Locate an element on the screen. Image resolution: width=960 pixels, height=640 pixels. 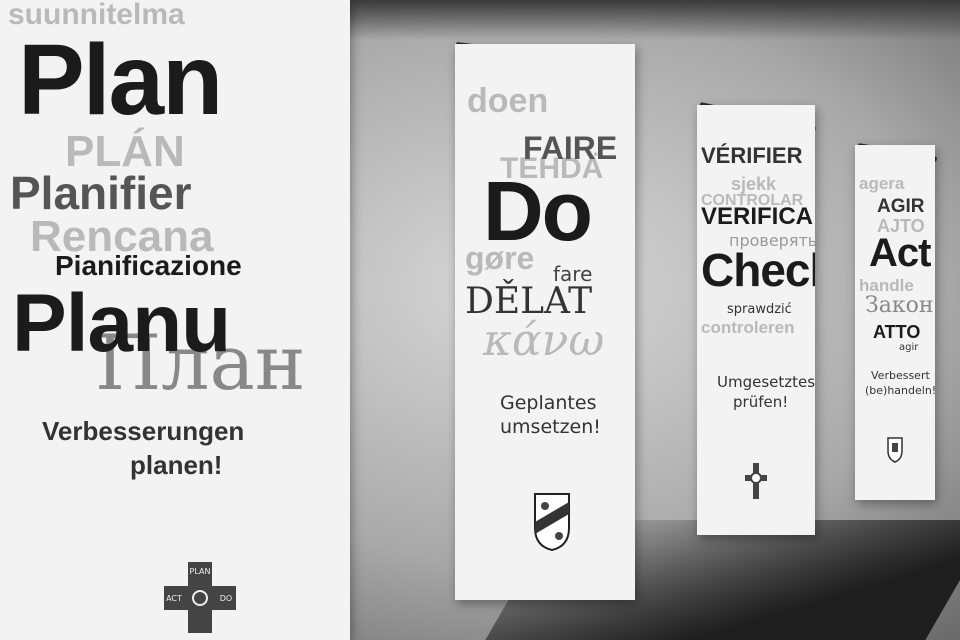
coat-of-arms-emblem is located at coordinates (552, 522).